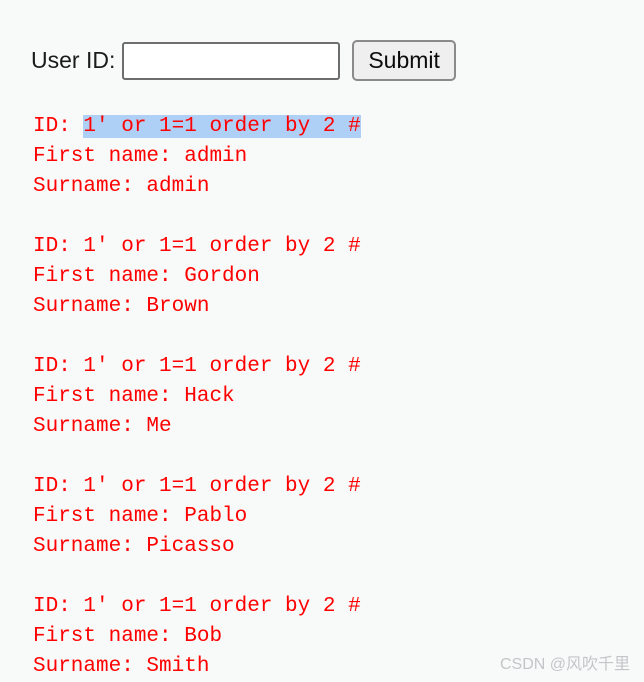  Describe the element at coordinates (564, 664) in the screenshot. I see `csdn-watermark: CSDN @风吹千里` at that location.